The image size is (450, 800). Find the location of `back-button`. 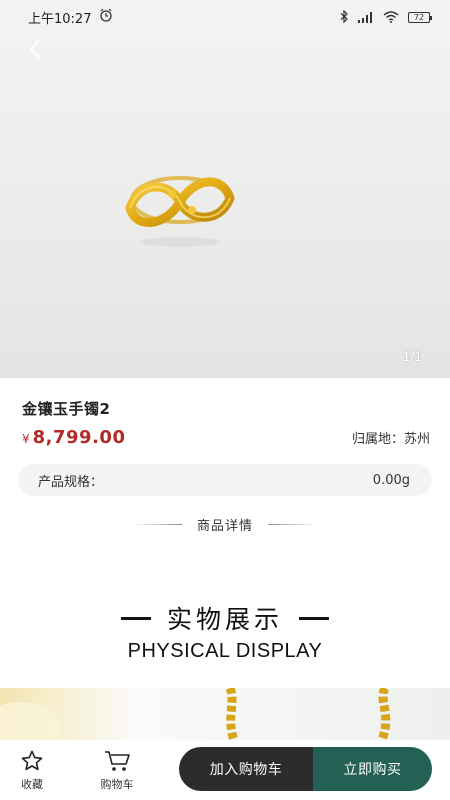

back-button is located at coordinates (35, 49).